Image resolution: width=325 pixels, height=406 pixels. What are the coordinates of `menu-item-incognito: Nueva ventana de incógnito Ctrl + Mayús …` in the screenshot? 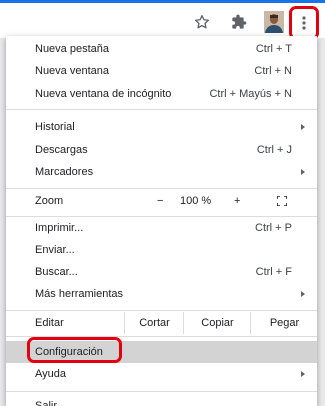 It's located at (161, 94).